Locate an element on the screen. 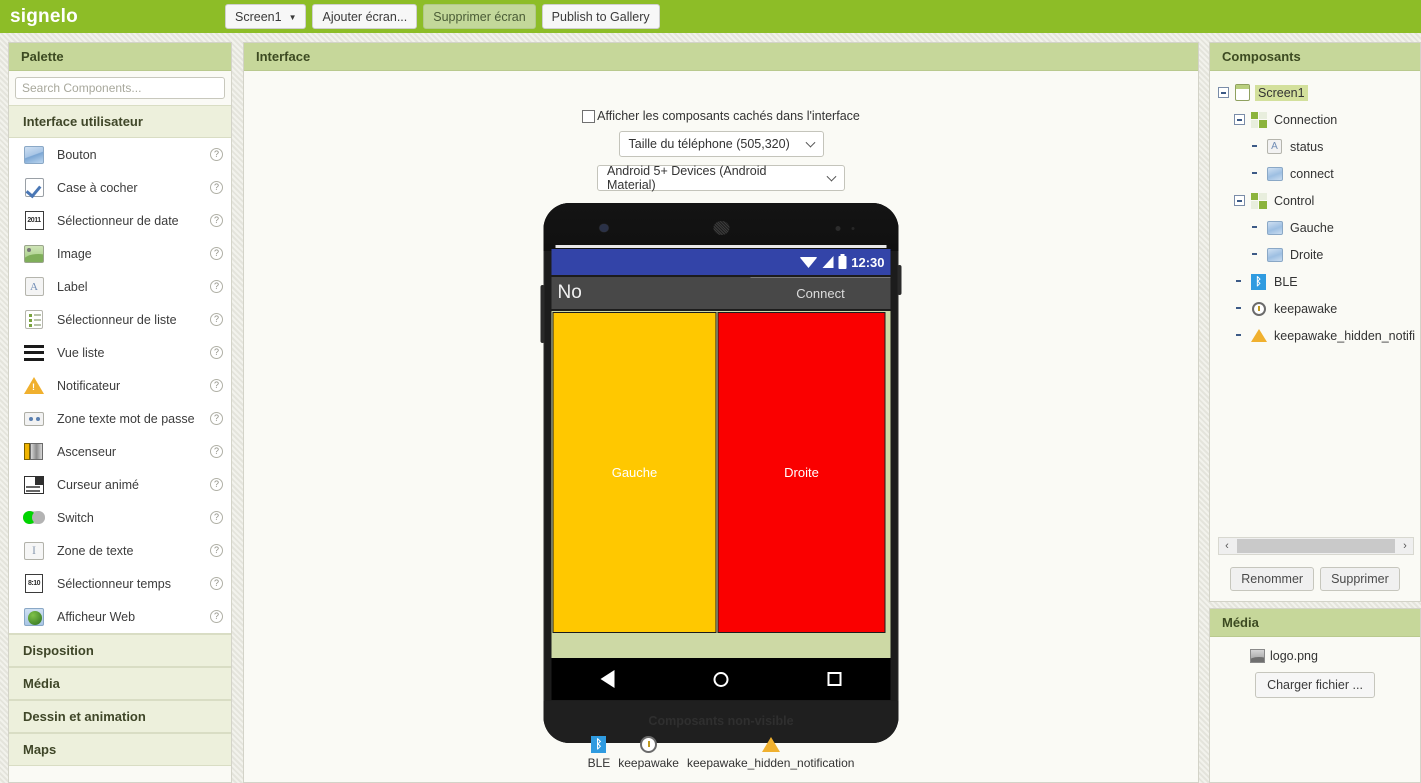  screen-selector-label: Screen1 is located at coordinates (258, 16).